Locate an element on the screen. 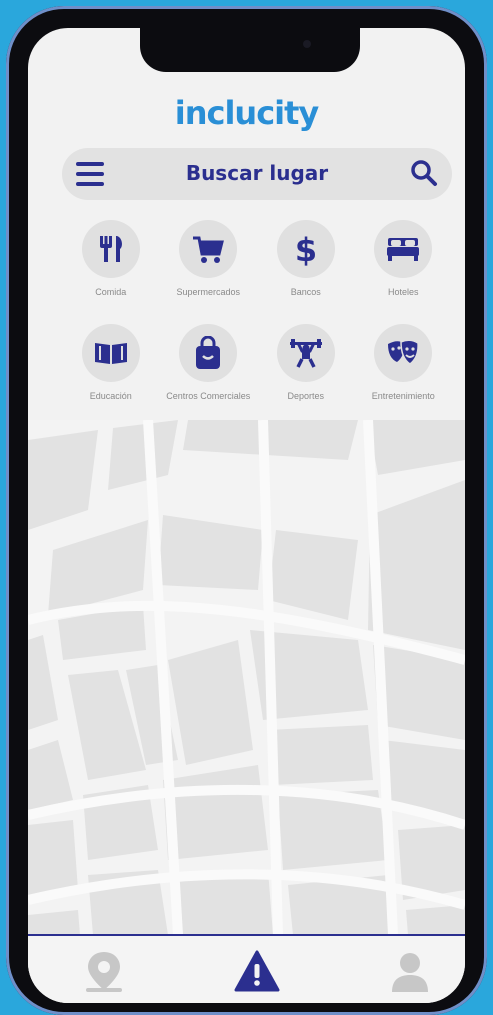  category-hoteles: Hoteles is located at coordinates (404, 265).